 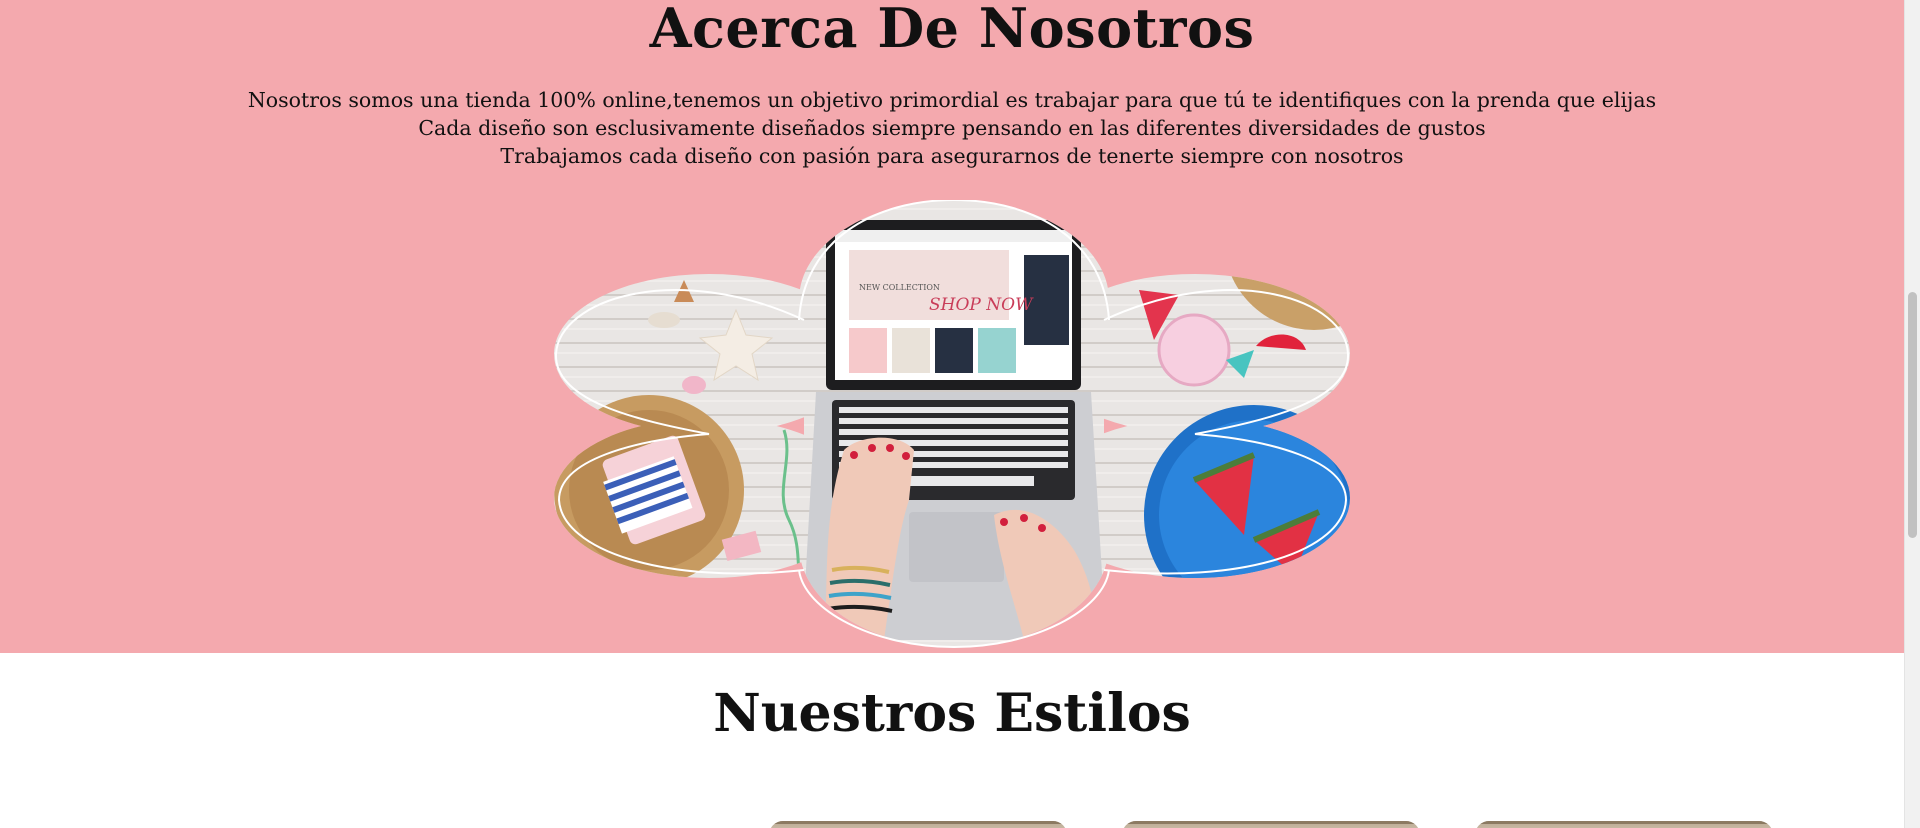 I want to click on screen-shop-now-text: SHOP NOW, so click(x=981, y=305).